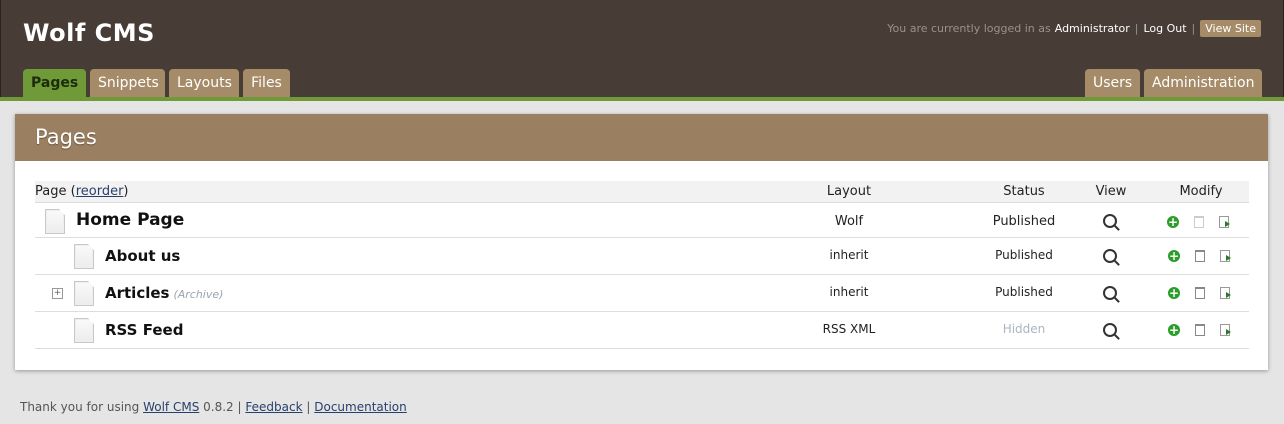  Describe the element at coordinates (266, 83) in the screenshot. I see `tab-files: Files` at that location.